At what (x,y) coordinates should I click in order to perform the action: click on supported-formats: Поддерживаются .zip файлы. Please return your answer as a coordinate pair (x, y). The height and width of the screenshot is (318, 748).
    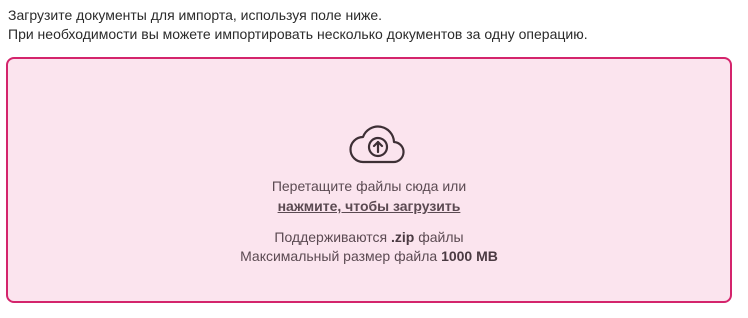
    Looking at the image, I should click on (369, 237).